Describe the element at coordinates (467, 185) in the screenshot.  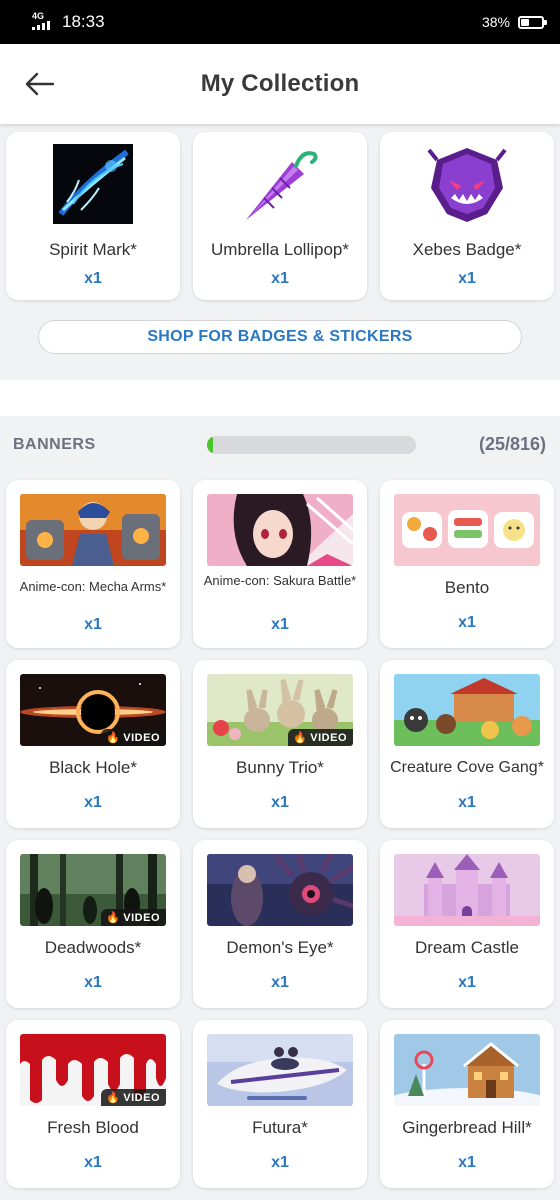
I see `xebes-badge-image` at that location.